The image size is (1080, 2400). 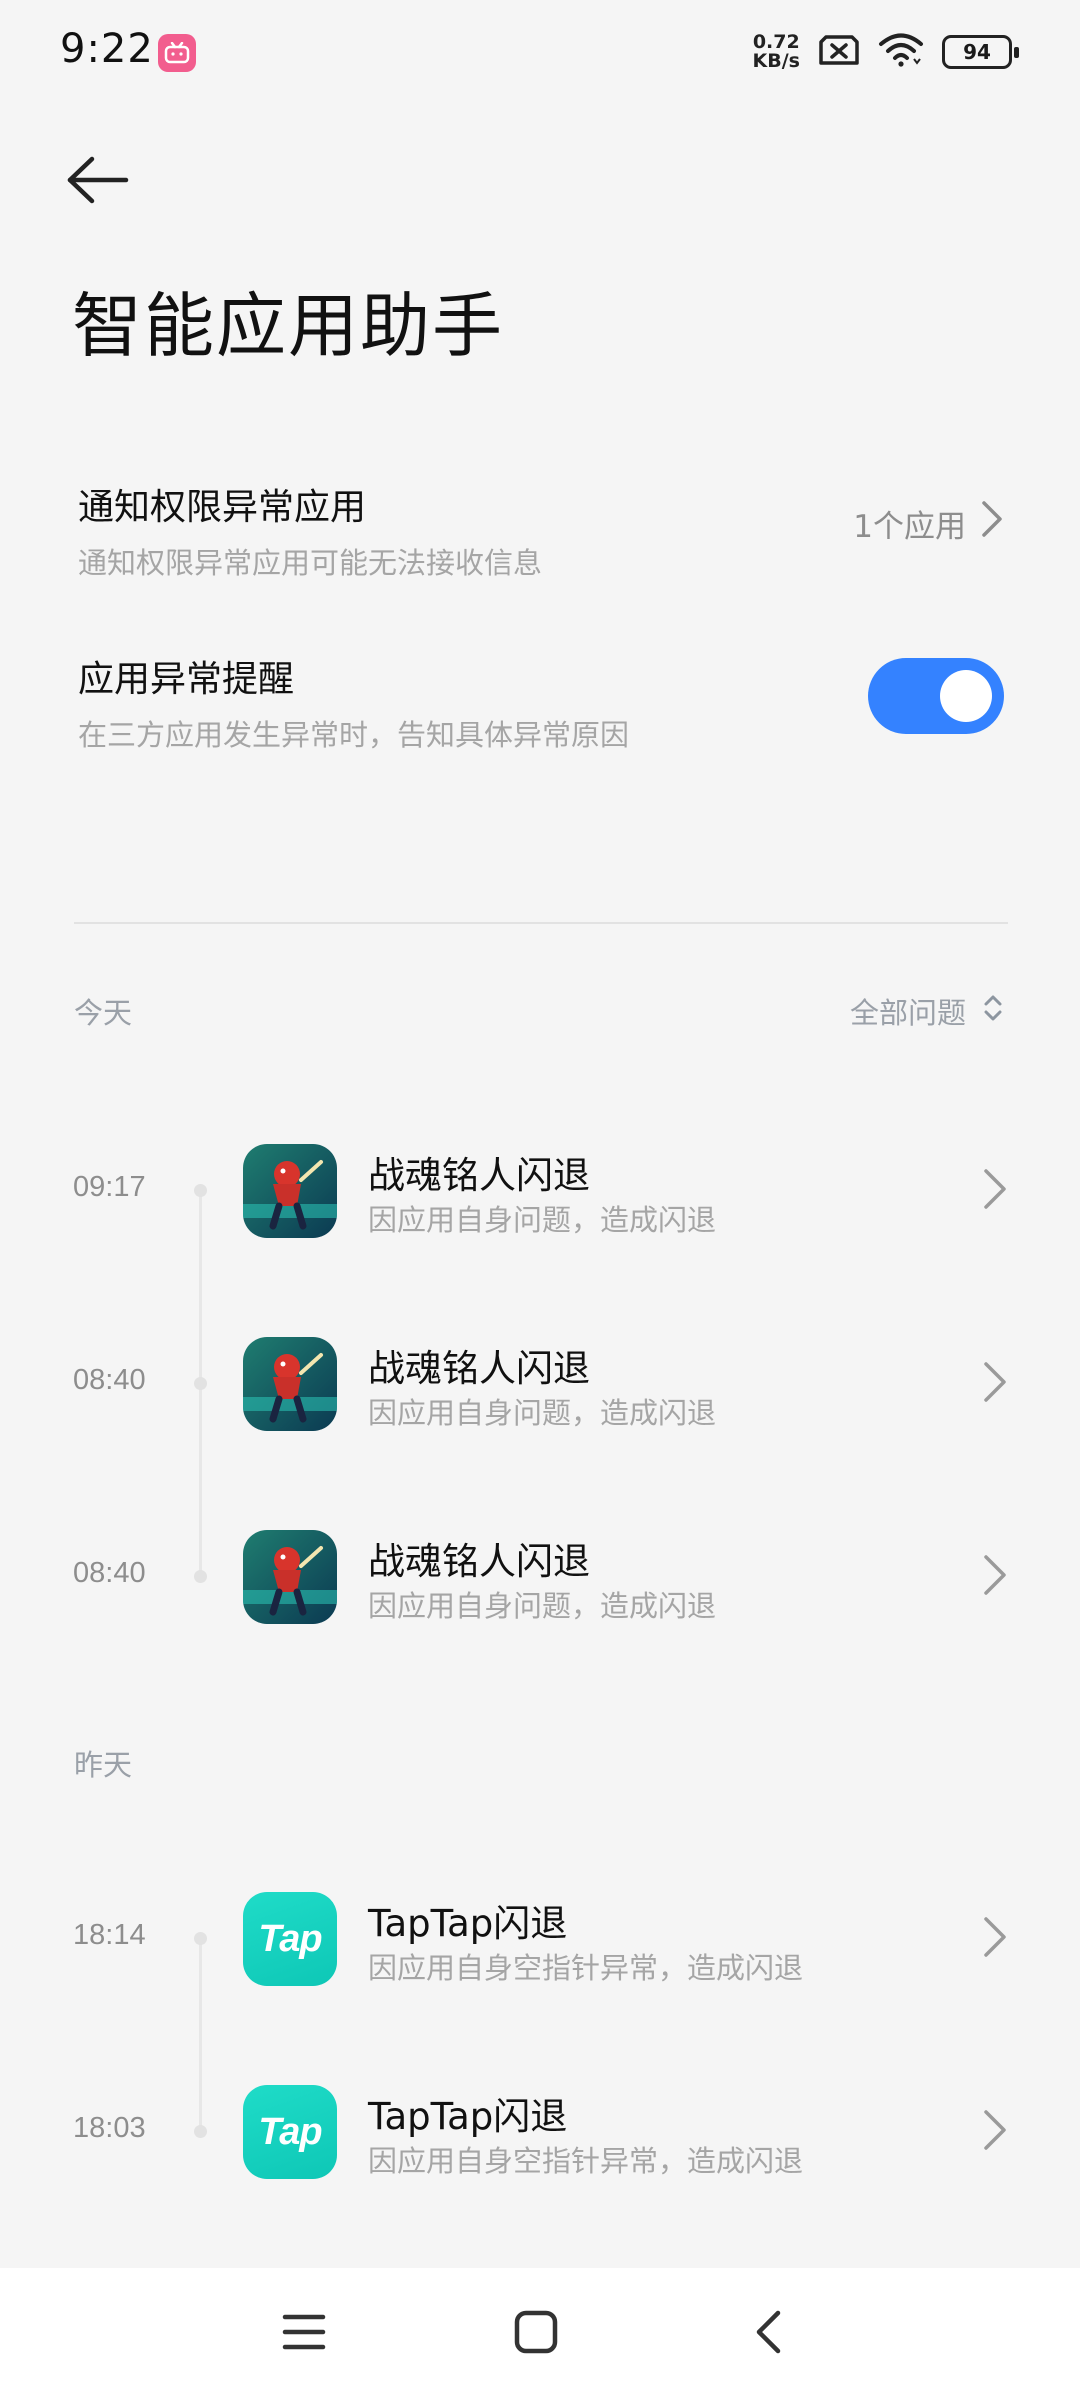 What do you see at coordinates (993, 1011) in the screenshot?
I see `sort-updown-icon` at bounding box center [993, 1011].